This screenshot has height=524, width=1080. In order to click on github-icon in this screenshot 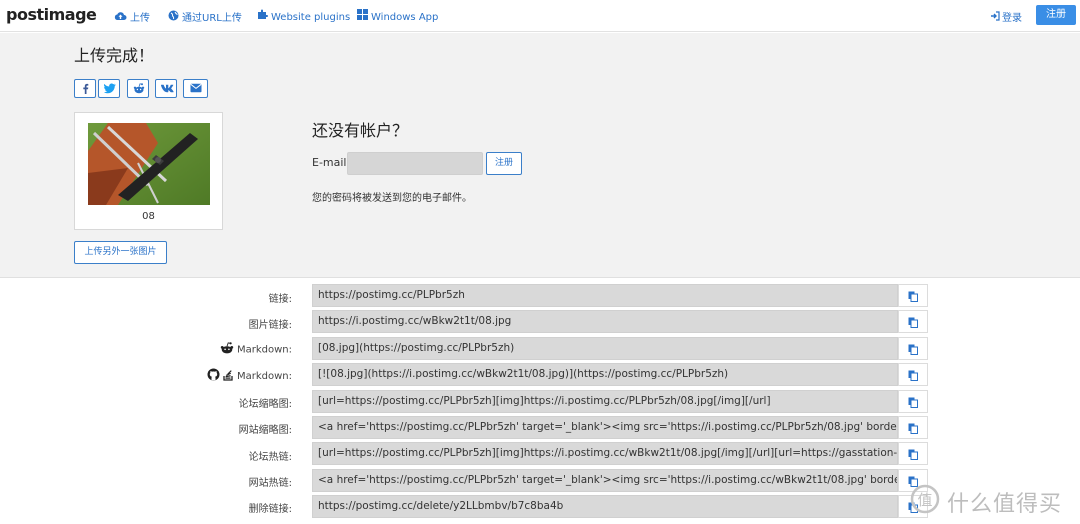, I will do `click(213, 376)`.